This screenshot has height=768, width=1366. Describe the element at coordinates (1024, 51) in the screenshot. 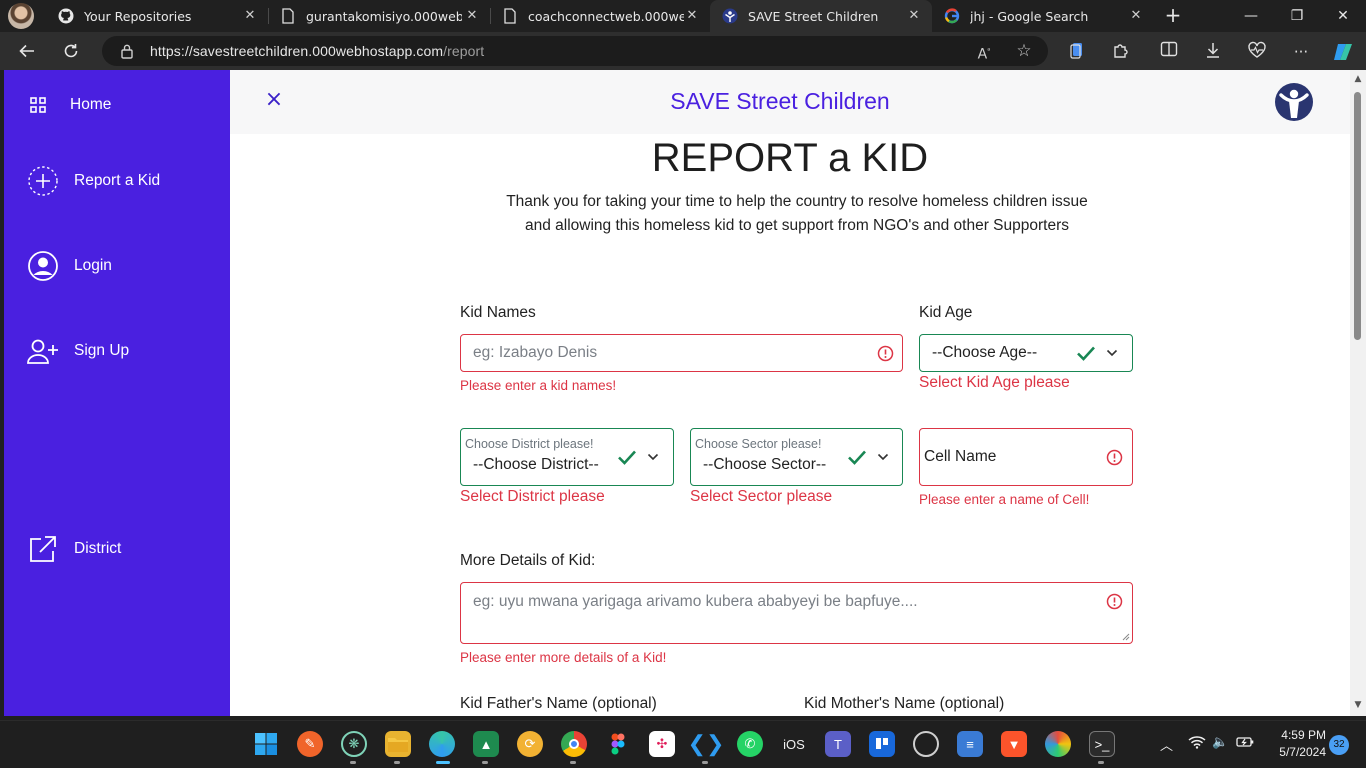

I see `favorite-star-icon: ☆` at that location.